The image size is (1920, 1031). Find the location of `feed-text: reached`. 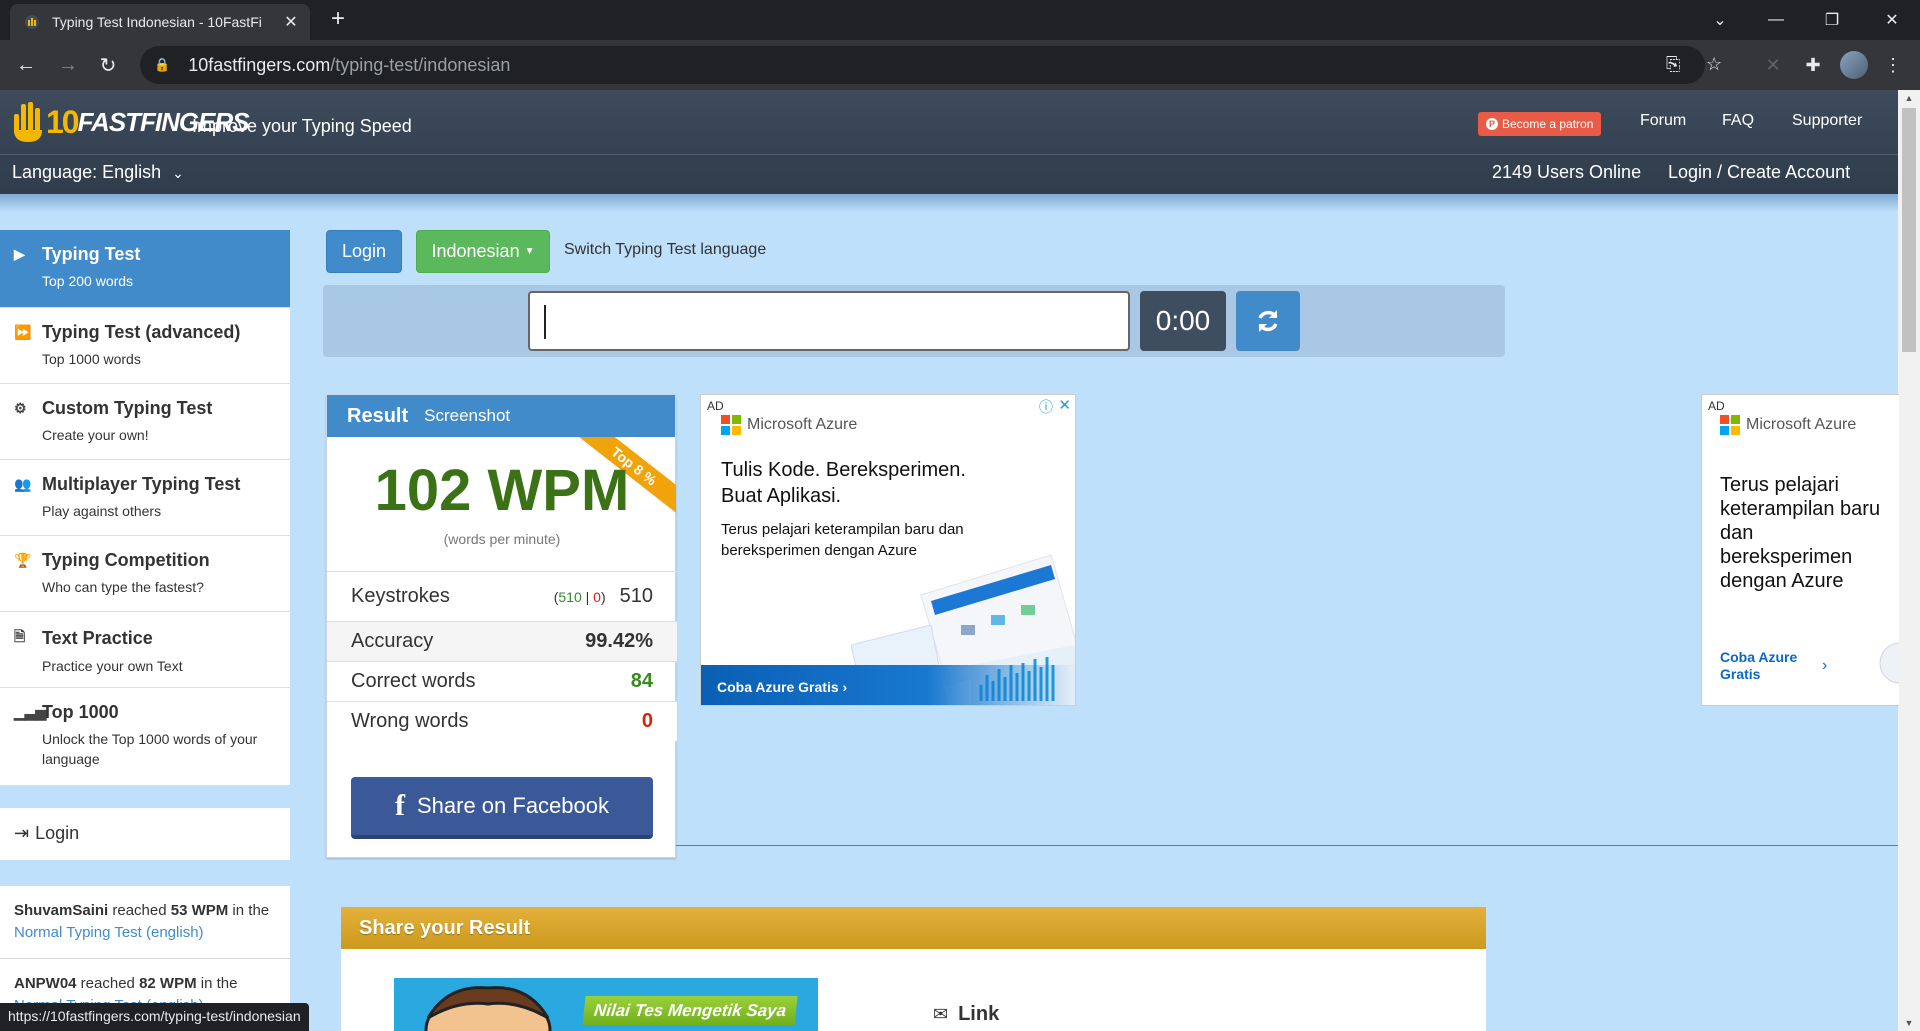

feed-text: reached is located at coordinates (139, 910).